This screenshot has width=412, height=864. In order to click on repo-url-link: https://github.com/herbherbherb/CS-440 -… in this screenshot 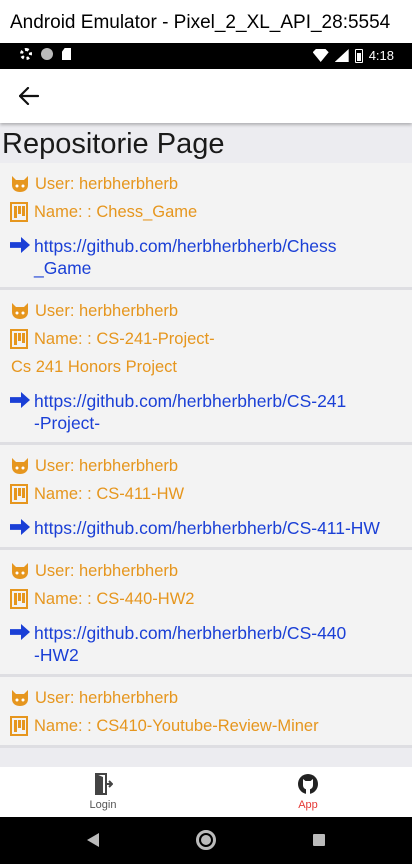, I will do `click(218, 644)`.